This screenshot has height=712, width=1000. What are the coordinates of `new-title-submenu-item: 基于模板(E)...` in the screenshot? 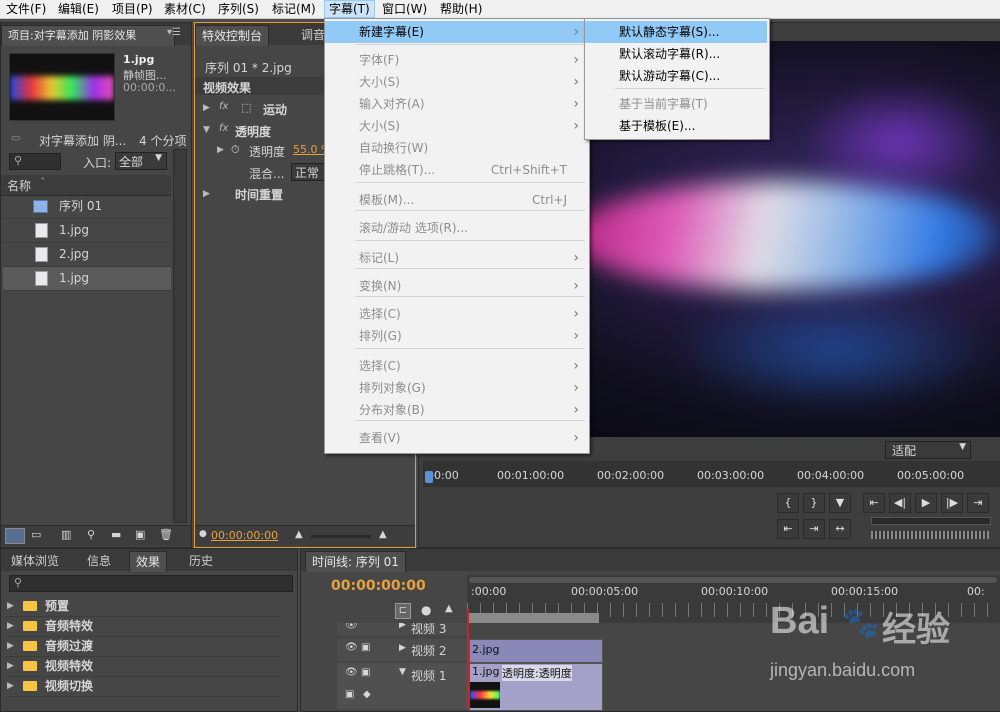 It's located at (676, 126).